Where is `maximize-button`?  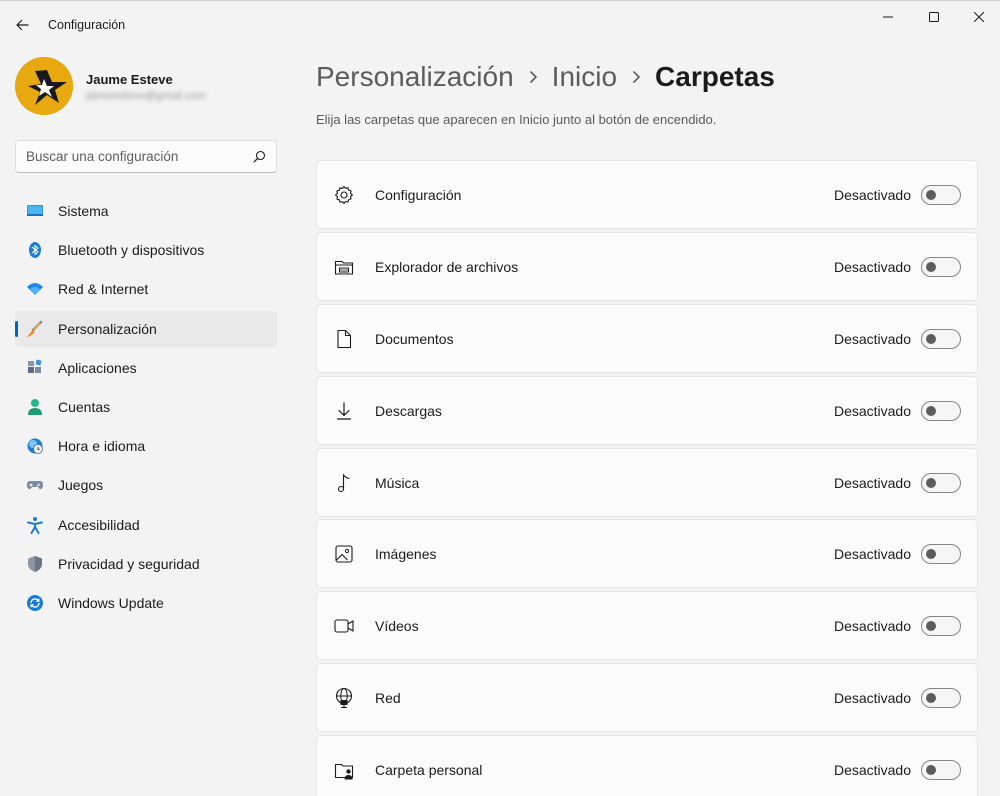
maximize-button is located at coordinates (934, 17).